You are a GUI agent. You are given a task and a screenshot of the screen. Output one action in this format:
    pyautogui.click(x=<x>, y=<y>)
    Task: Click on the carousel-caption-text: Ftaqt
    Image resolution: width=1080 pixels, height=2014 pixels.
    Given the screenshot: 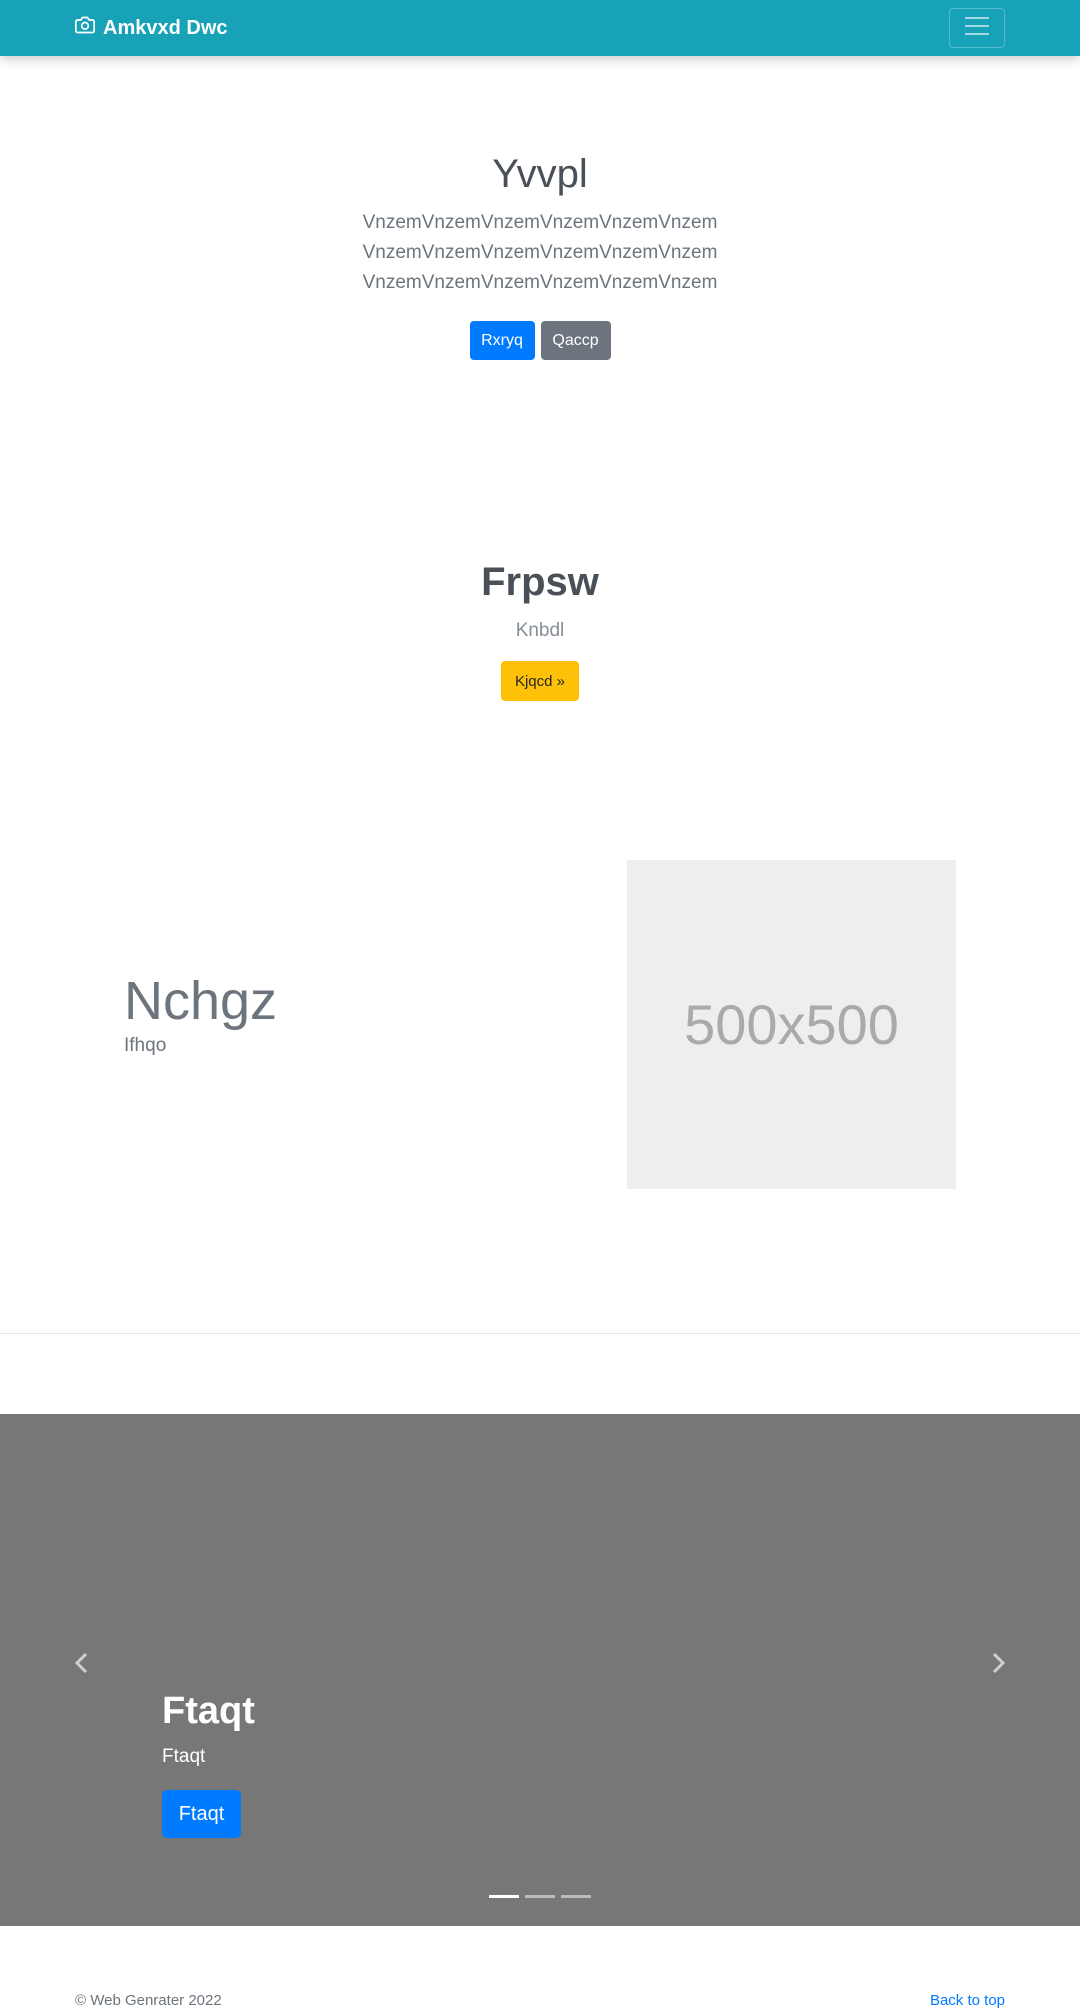 What is the action you would take?
    pyautogui.click(x=184, y=1756)
    